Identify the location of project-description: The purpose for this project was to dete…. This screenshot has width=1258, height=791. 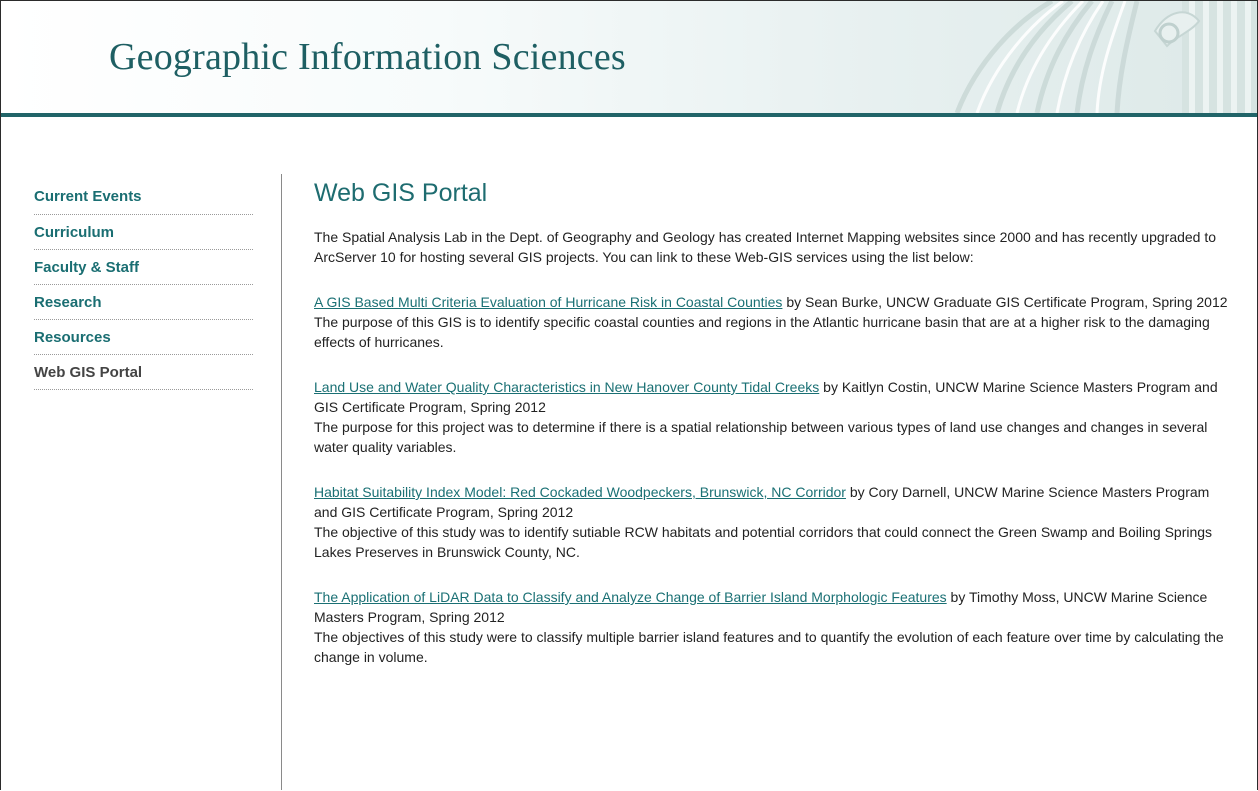
(761, 437).